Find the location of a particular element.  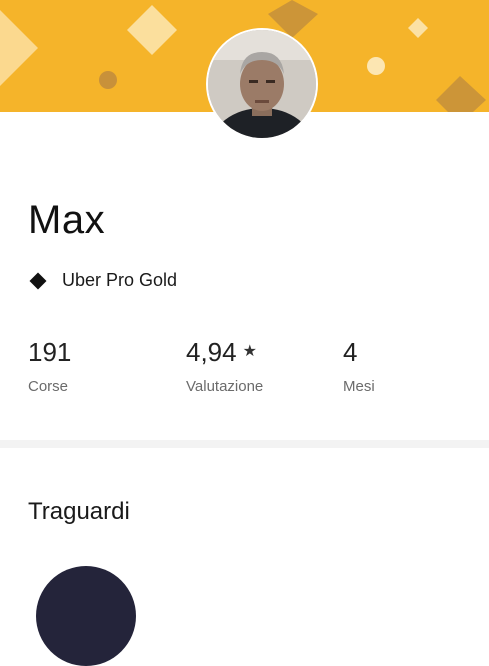

stat-trips-value: 191 is located at coordinates (50, 352).